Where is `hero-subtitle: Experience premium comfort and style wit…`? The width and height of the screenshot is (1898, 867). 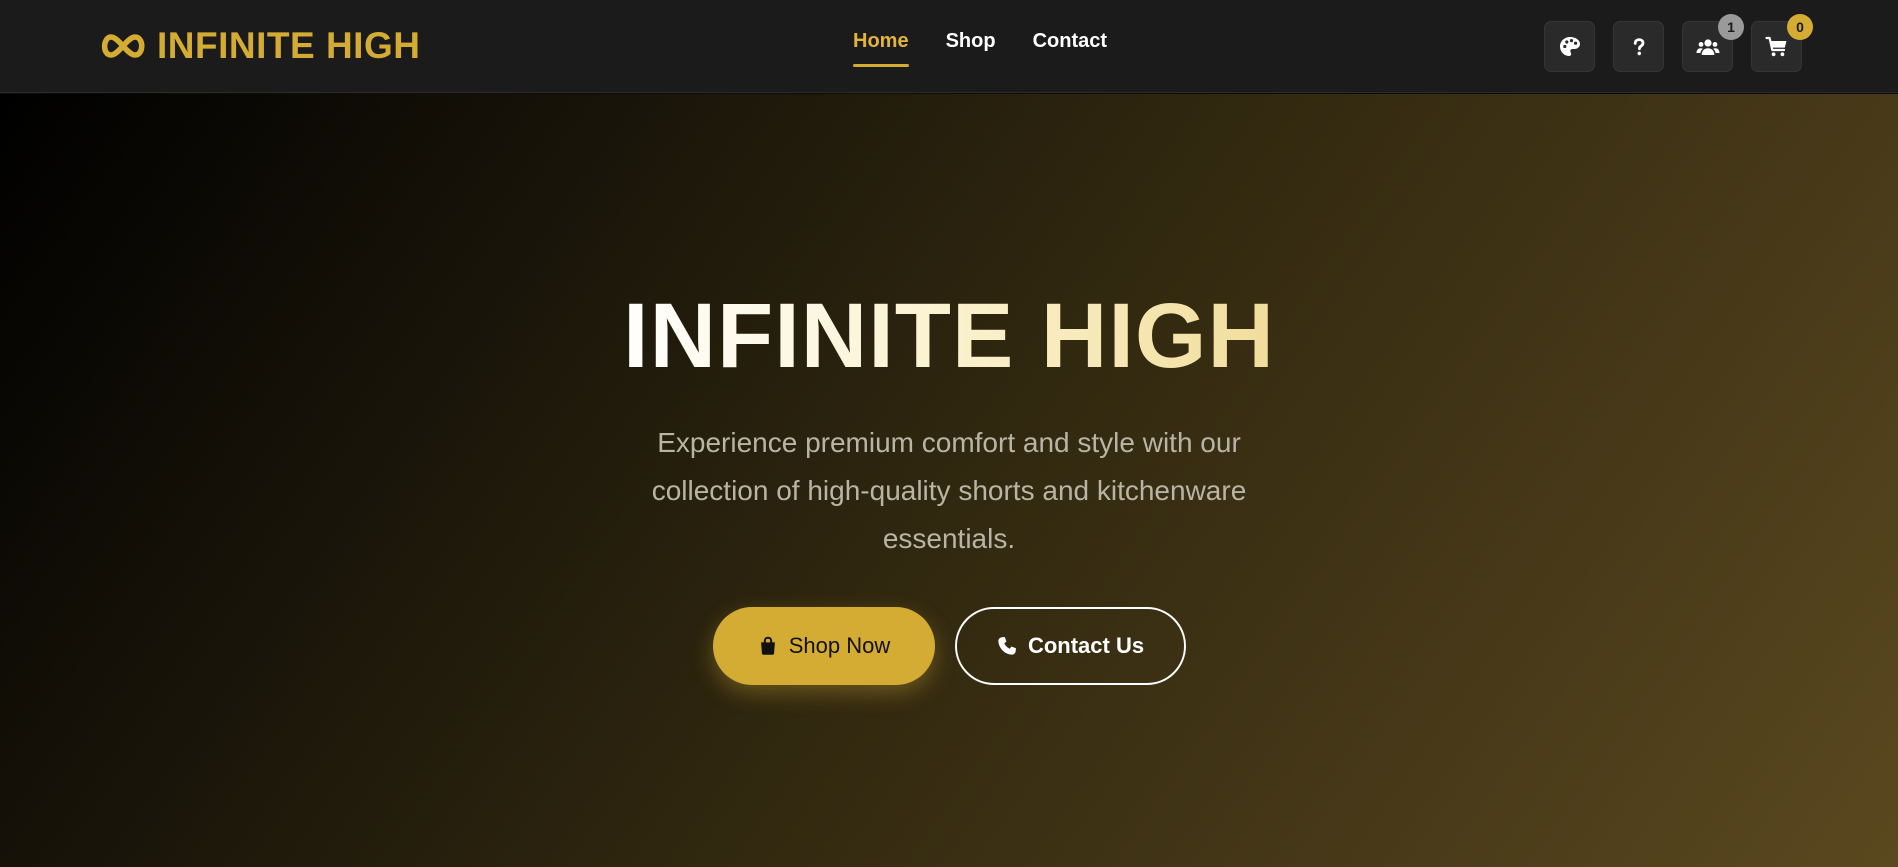 hero-subtitle: Experience premium comfort and style wit… is located at coordinates (949, 490).